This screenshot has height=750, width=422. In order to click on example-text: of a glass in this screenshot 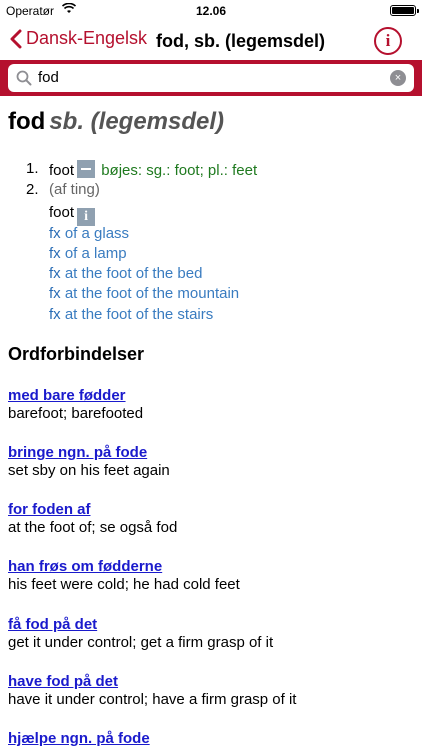, I will do `click(97, 233)`.